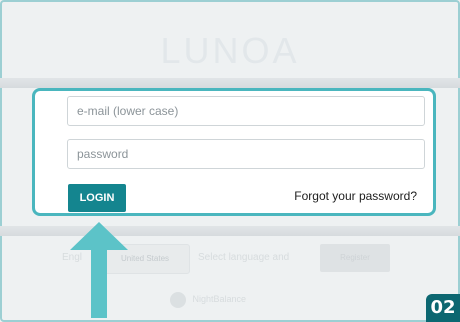  What do you see at coordinates (230, 83) in the screenshot?
I see `top-divider-band` at bounding box center [230, 83].